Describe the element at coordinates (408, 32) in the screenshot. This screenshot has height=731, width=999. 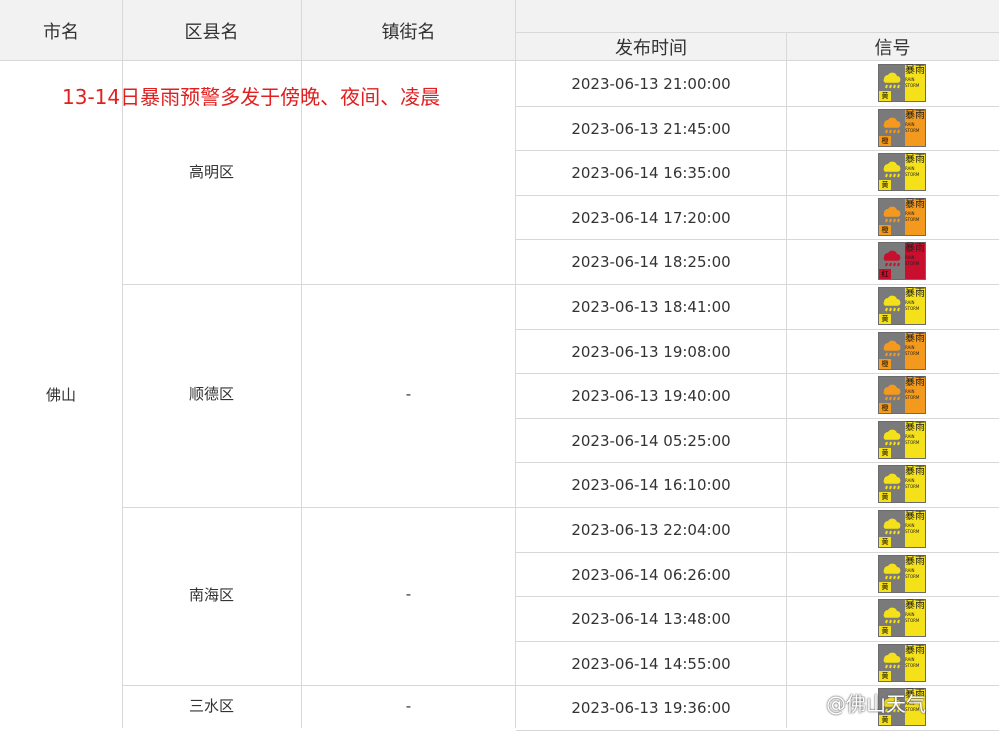
I see `header-town: 镇街名` at that location.